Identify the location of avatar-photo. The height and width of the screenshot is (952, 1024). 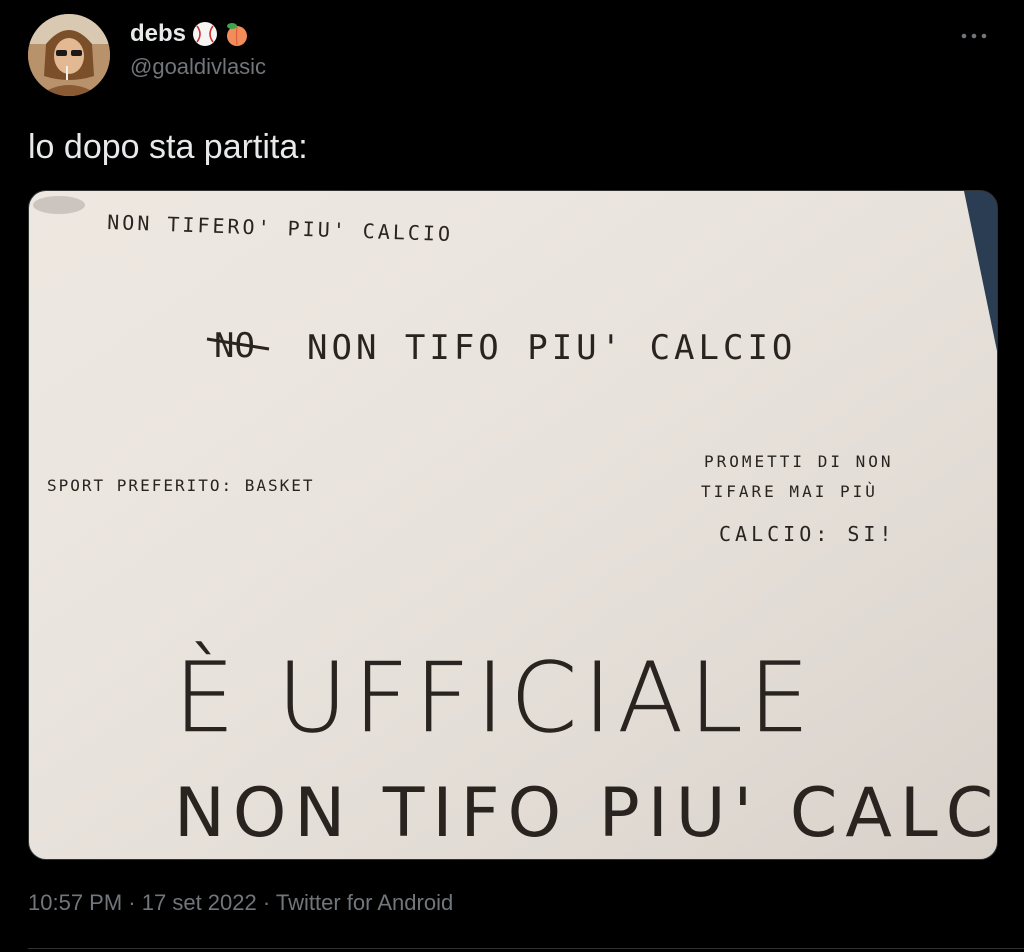
(69, 55).